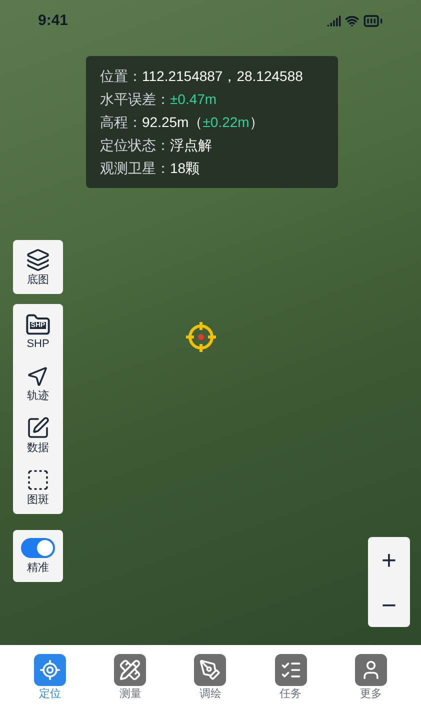 This screenshot has width=421, height=708. I want to click on map-tool-button: 数据, so click(38, 435).